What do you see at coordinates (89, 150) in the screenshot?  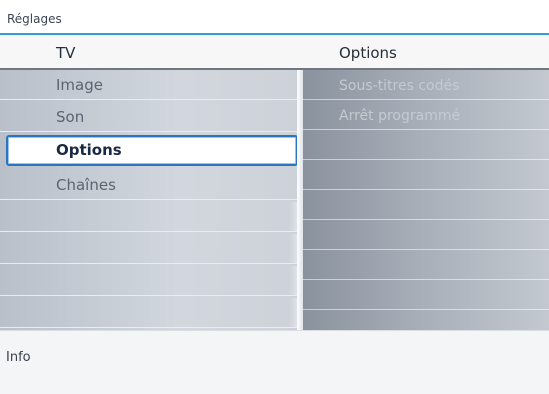 I see `menu-item-label: Options` at bounding box center [89, 150].